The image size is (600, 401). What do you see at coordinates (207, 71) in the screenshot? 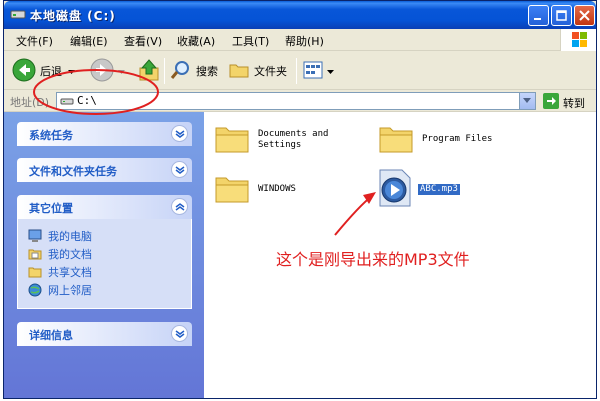
I see `search-label: 搜索` at bounding box center [207, 71].